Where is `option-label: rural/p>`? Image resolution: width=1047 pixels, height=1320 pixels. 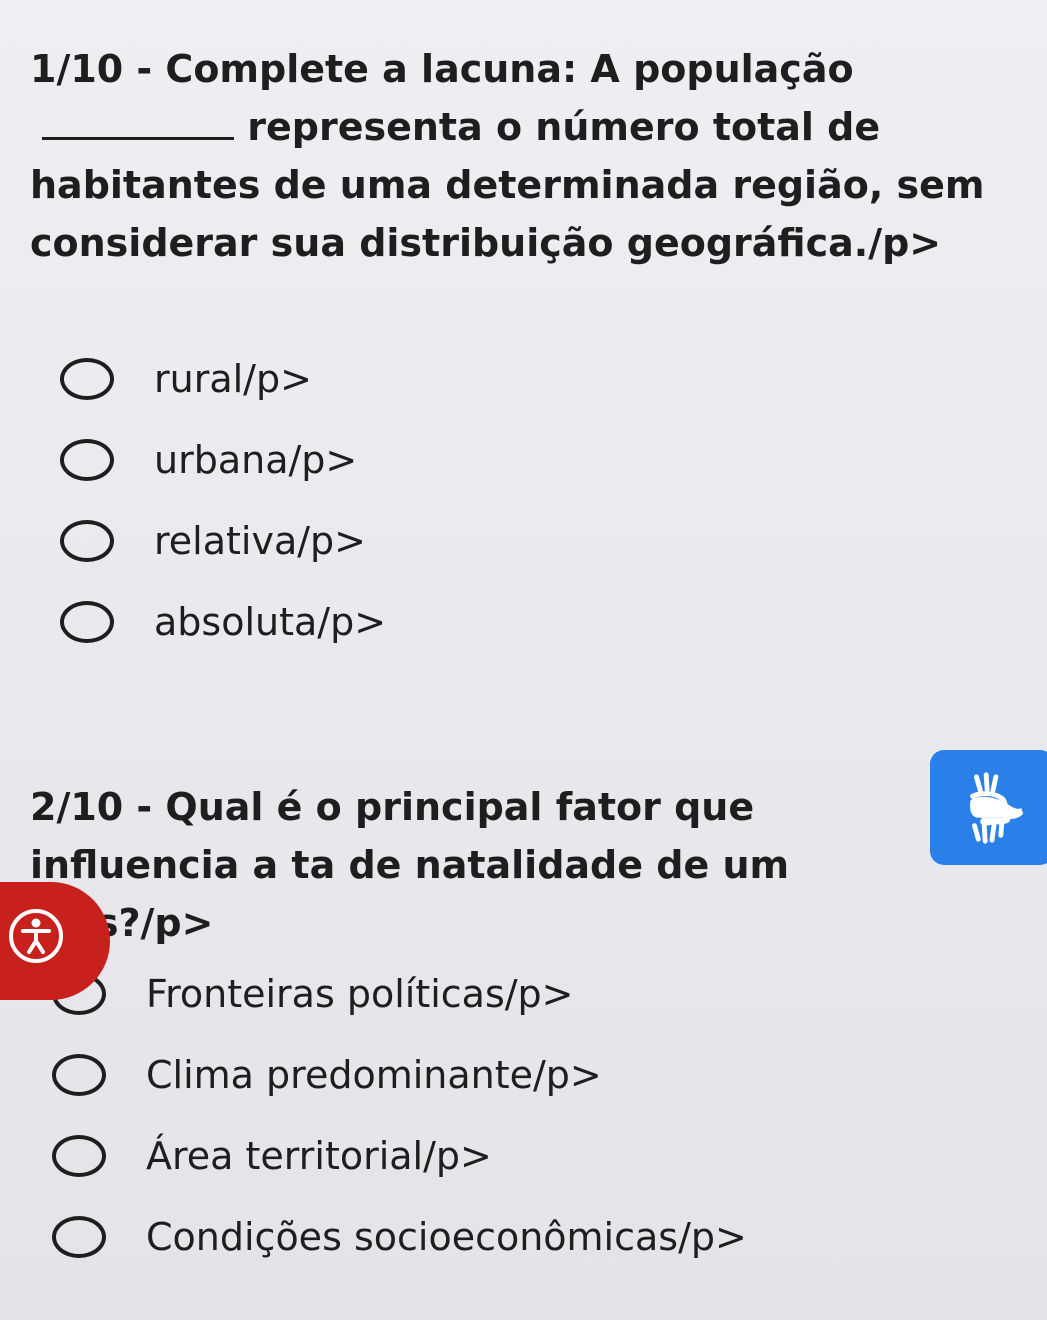
option-label: rural/p> is located at coordinates (233, 378).